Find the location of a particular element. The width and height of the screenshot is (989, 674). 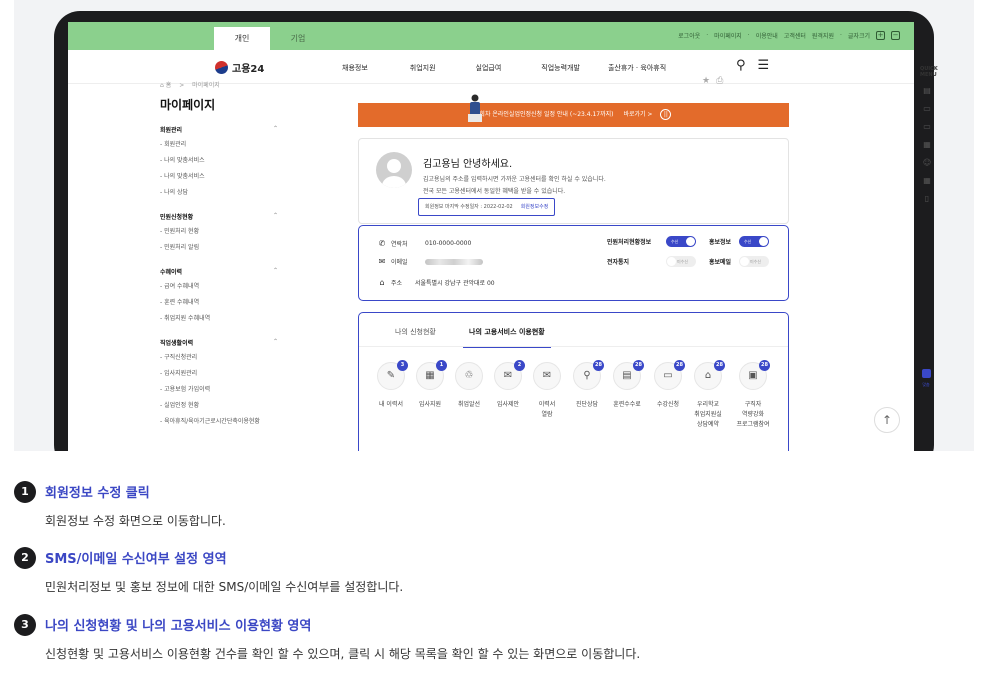

tab-my-applications: 나의 신청현황 is located at coordinates (415, 336).